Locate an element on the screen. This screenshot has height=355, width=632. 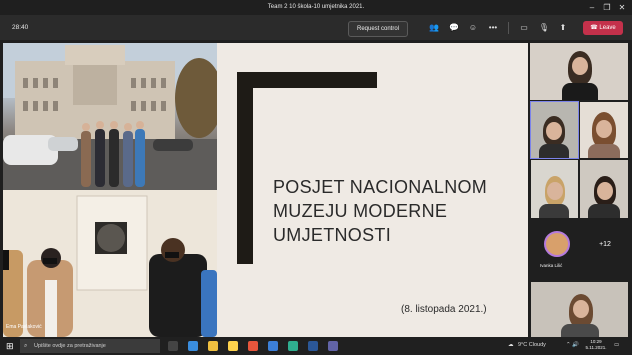
more-icon: ••• is located at coordinates (493, 28).